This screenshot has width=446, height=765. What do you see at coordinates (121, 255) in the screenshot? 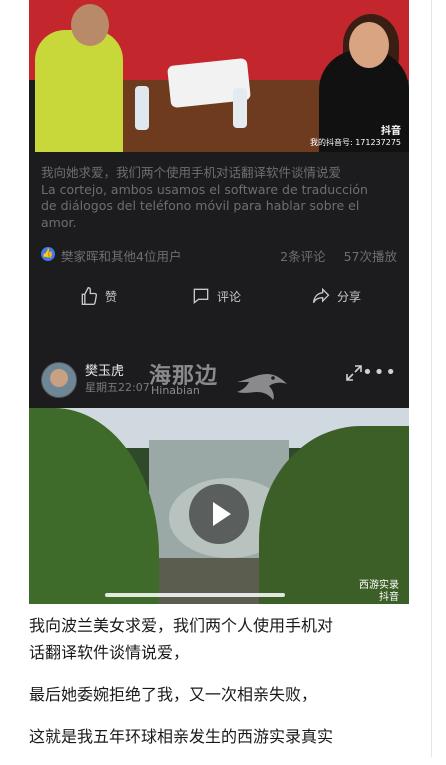
I see `likers-text: 樊家晖和其他4位用户` at bounding box center [121, 255].